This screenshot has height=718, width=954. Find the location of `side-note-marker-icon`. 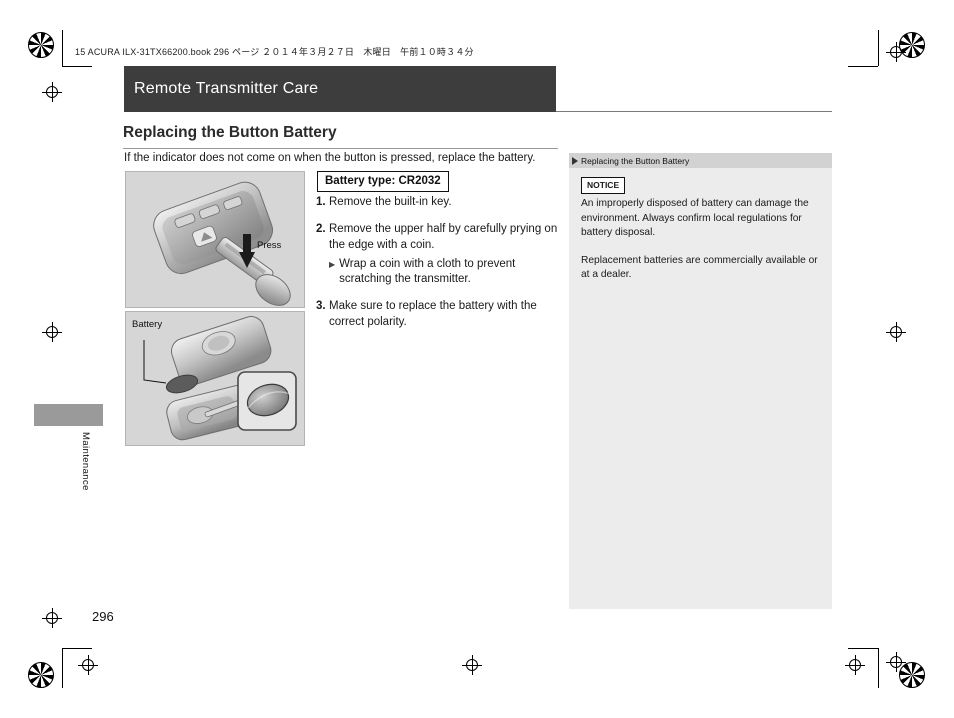

side-note-marker-icon is located at coordinates (575, 160).